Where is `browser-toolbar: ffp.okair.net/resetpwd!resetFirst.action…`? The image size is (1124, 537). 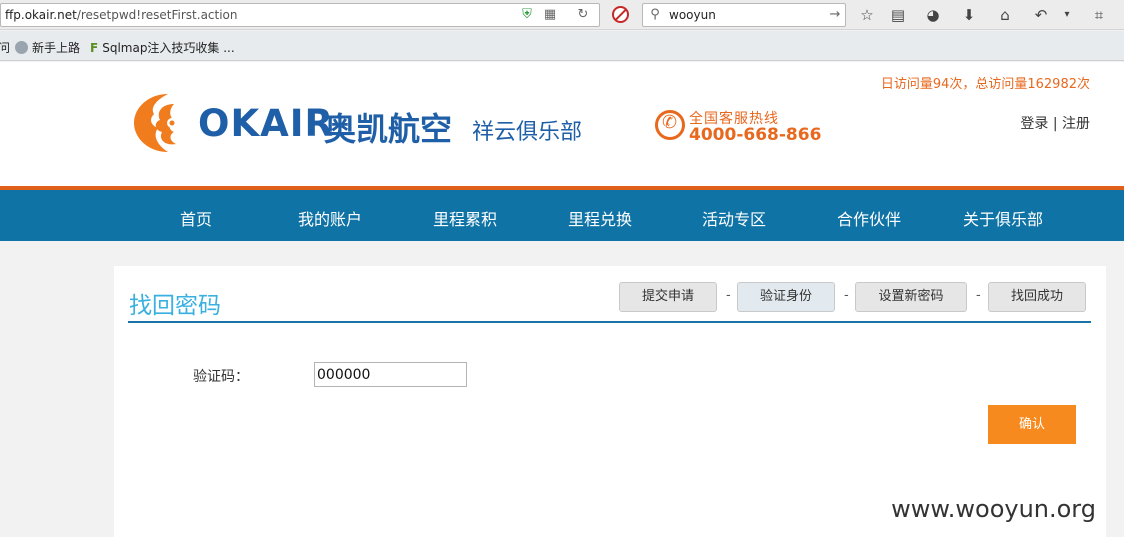
browser-toolbar: ffp.okair.net/resetpwd!resetFirst.action… is located at coordinates (562, 15).